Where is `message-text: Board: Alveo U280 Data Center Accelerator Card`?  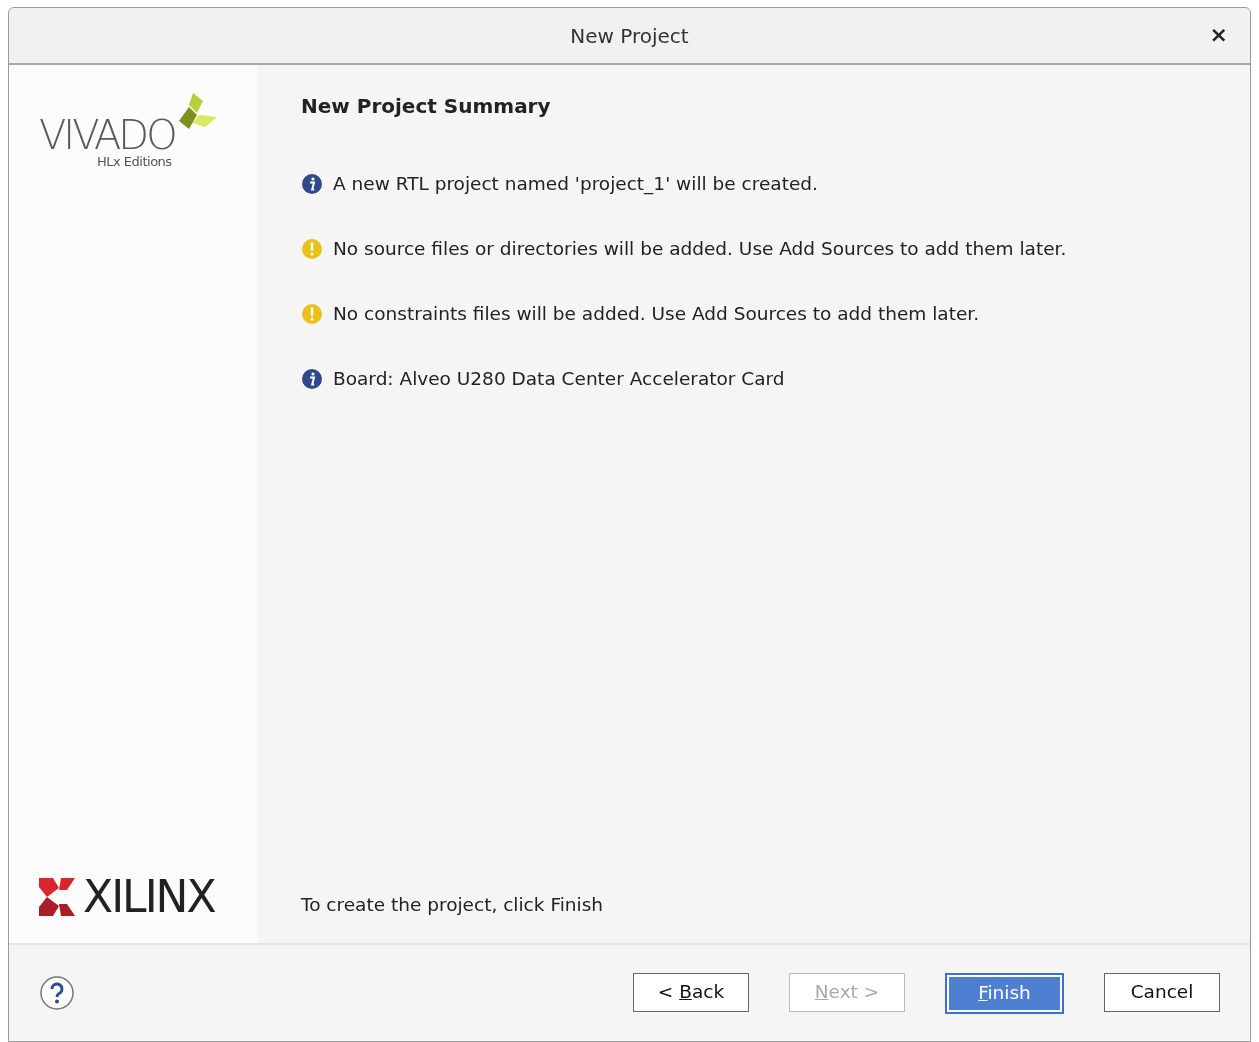 message-text: Board: Alveo U280 Data Center Accelerator Card is located at coordinates (559, 378).